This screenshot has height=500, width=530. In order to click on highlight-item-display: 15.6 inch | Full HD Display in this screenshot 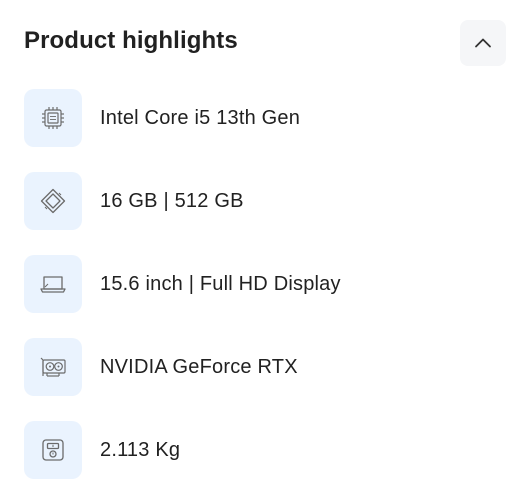, I will do `click(266, 284)`.